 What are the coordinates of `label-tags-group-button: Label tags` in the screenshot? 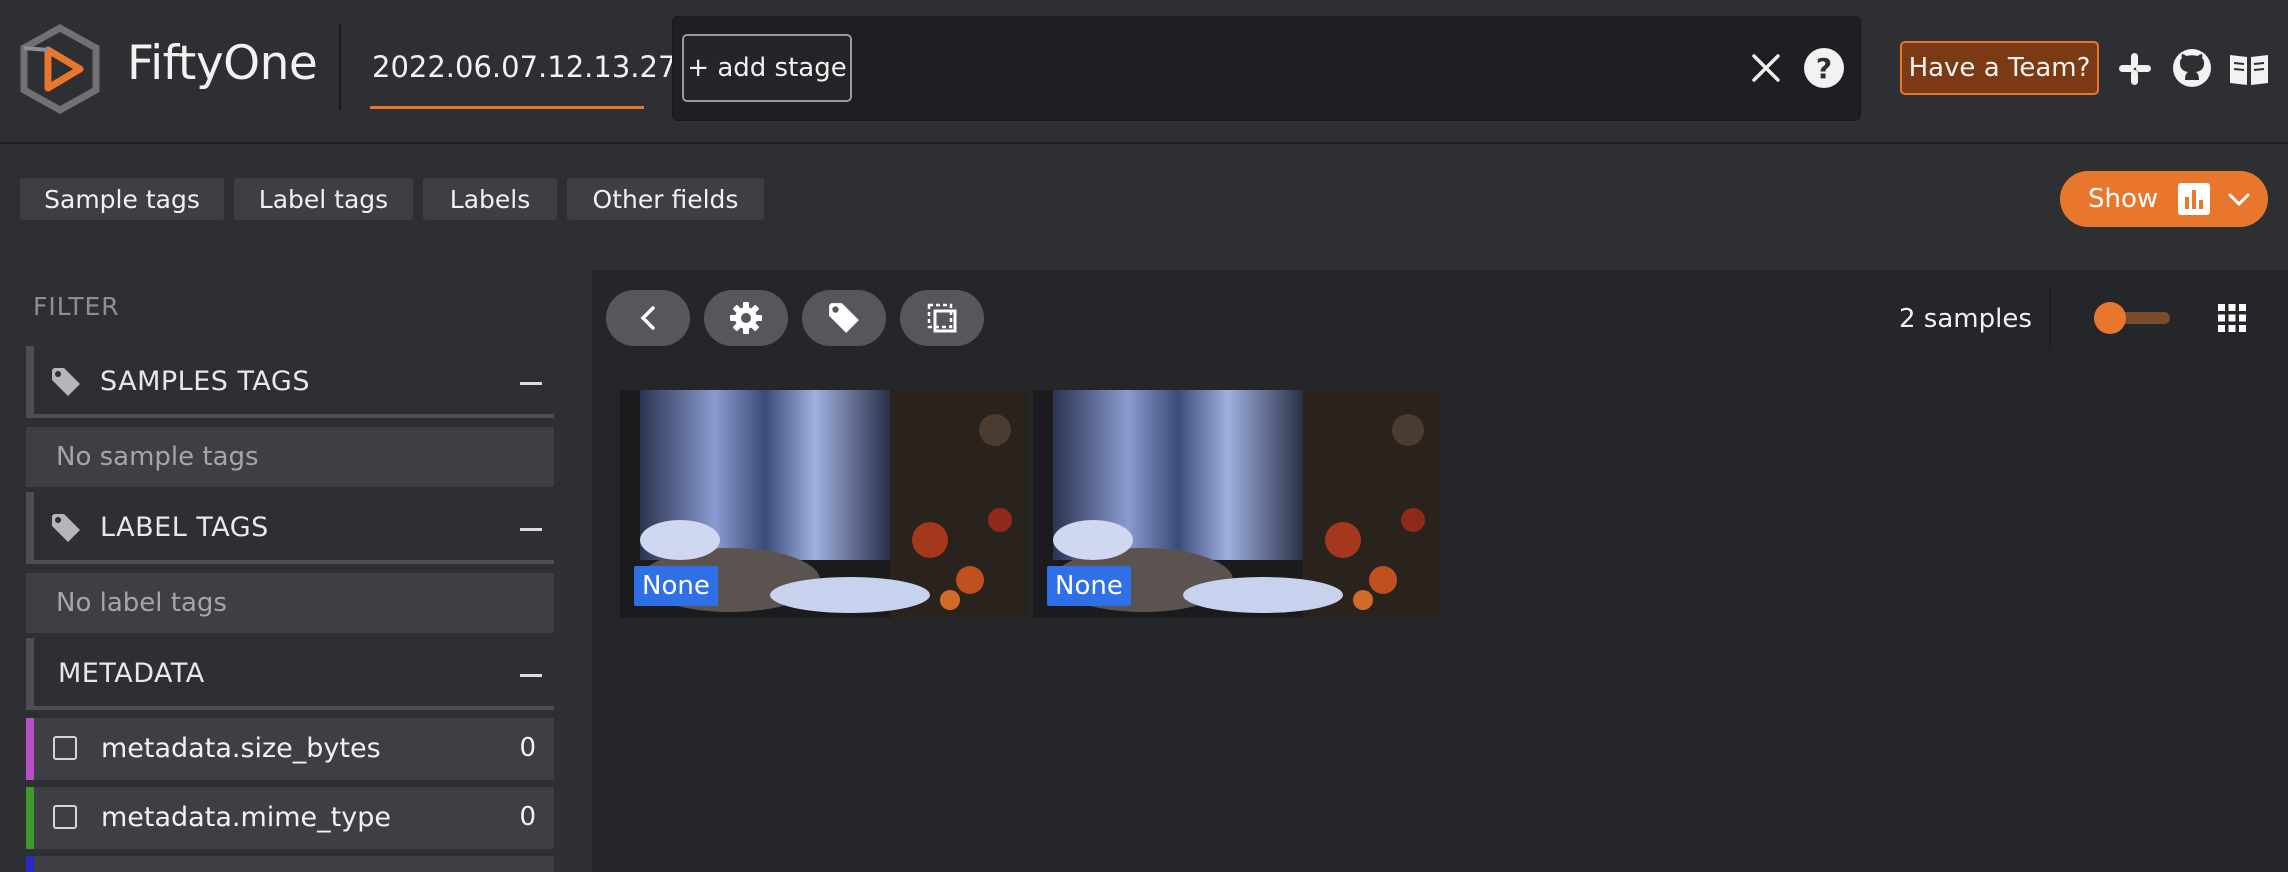 It's located at (323, 199).